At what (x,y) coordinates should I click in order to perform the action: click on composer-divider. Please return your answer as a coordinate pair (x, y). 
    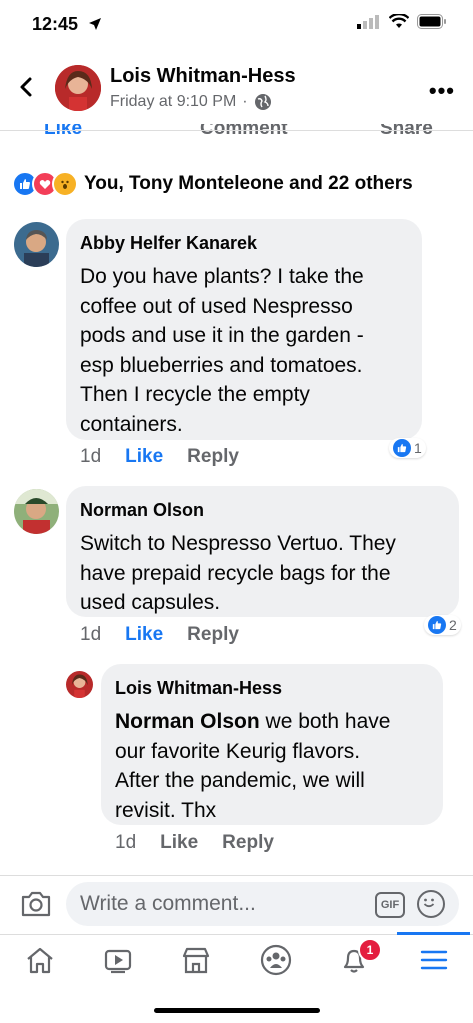
    Looking at the image, I should click on (236, 875).